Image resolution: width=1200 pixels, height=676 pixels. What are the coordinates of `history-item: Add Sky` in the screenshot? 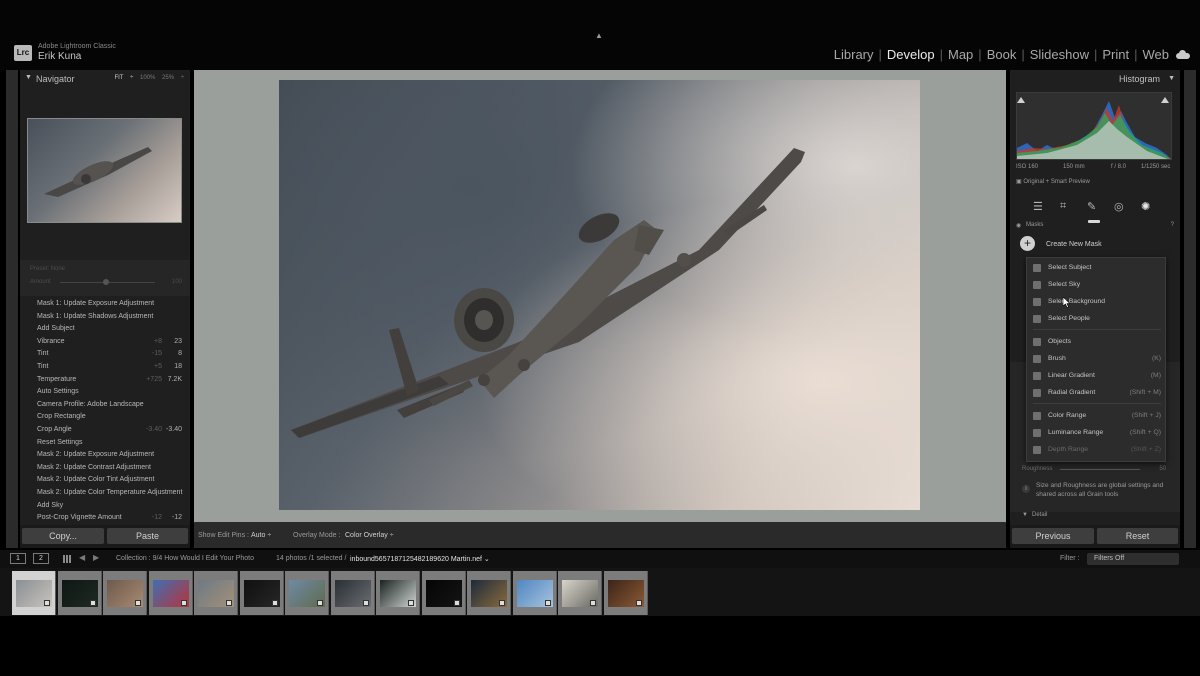 It's located at (105, 506).